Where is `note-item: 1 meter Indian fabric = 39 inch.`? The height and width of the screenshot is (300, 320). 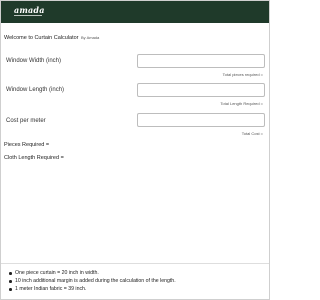 note-item: 1 meter Indian fabric = 39 inch. is located at coordinates (92, 289).